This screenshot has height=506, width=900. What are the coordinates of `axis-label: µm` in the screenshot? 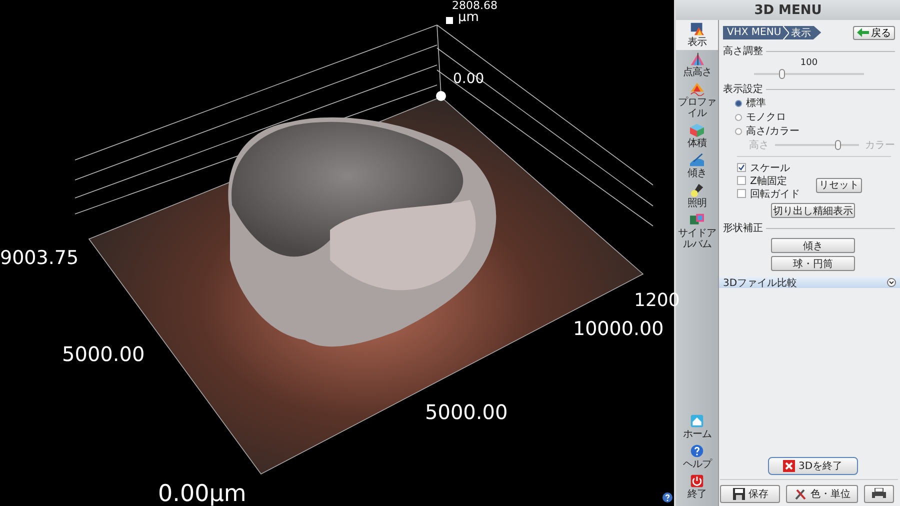 It's located at (468, 17).